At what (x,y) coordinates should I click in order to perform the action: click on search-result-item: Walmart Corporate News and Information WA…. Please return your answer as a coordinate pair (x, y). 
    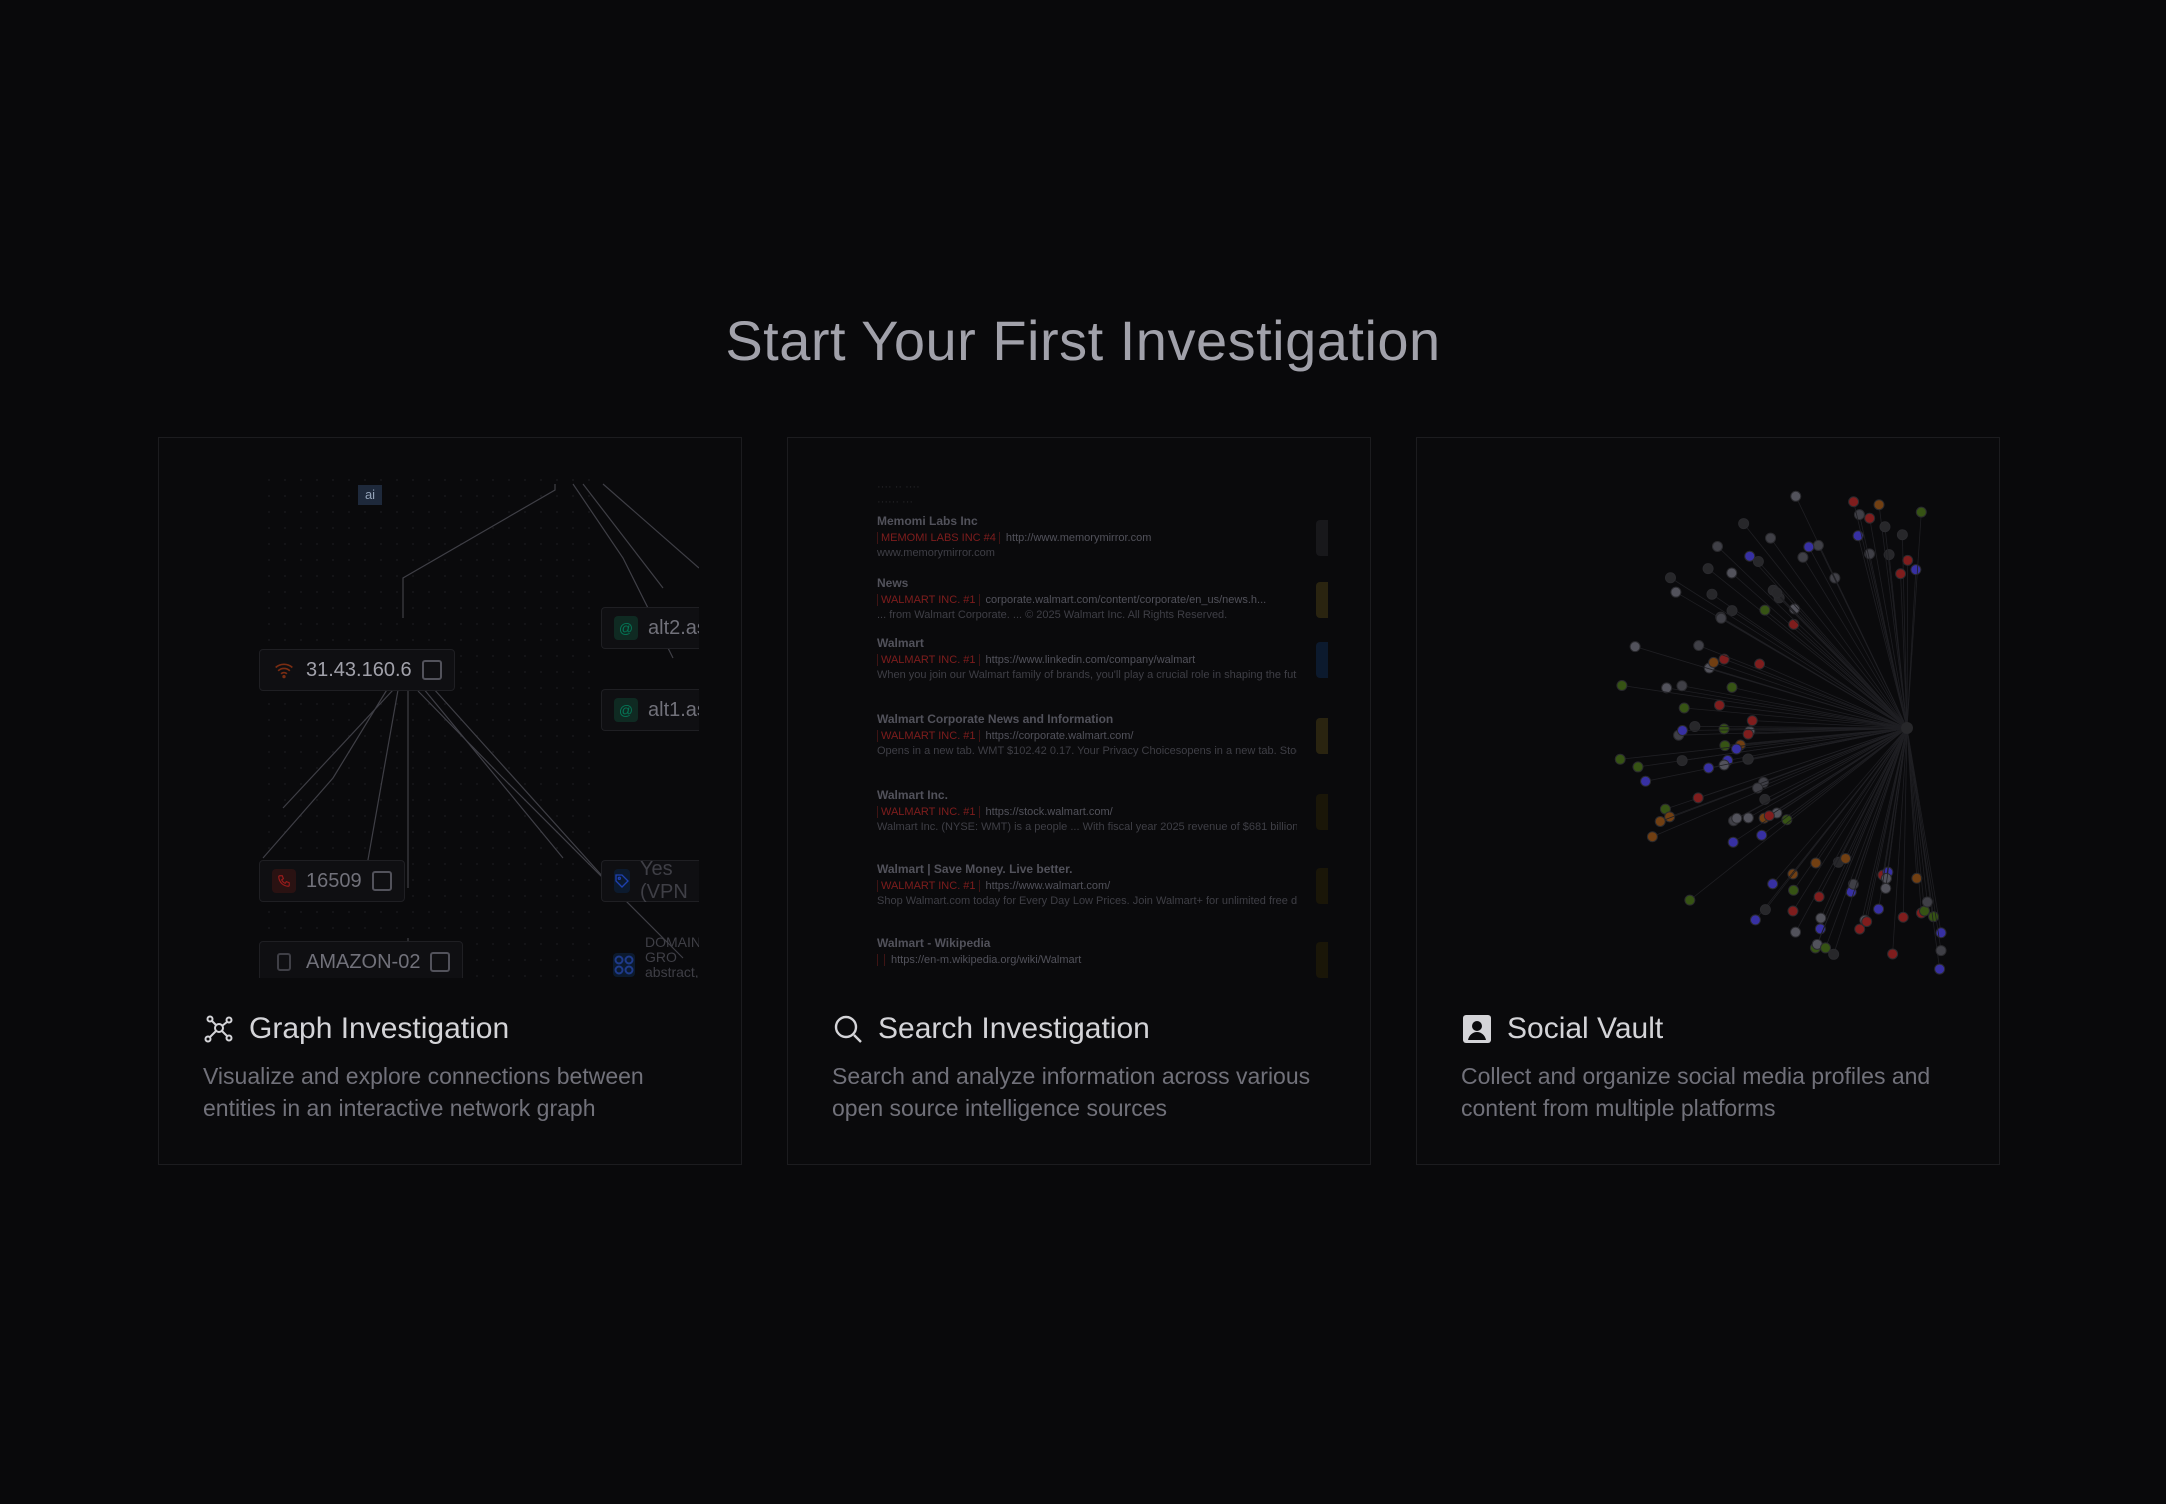
    Looking at the image, I should click on (1087, 734).